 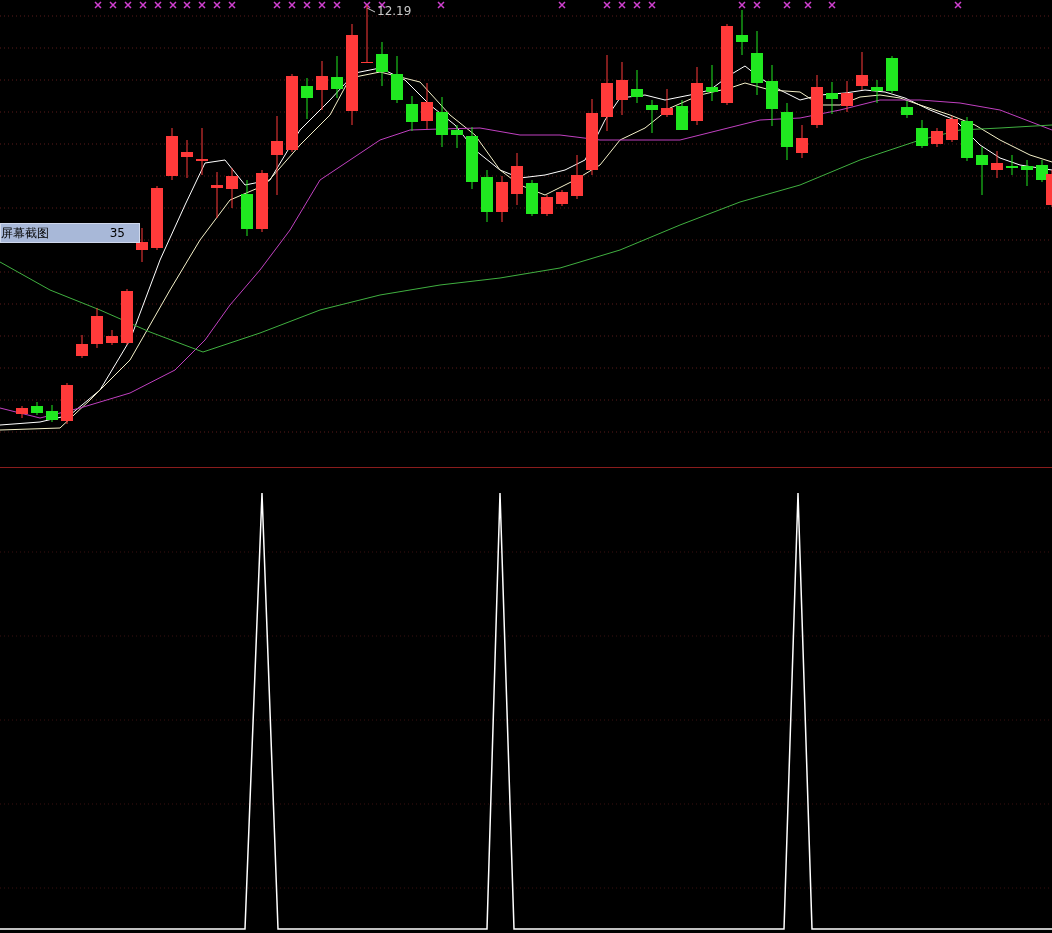 What do you see at coordinates (117, 233) in the screenshot?
I see `tooltip-value: 35` at bounding box center [117, 233].